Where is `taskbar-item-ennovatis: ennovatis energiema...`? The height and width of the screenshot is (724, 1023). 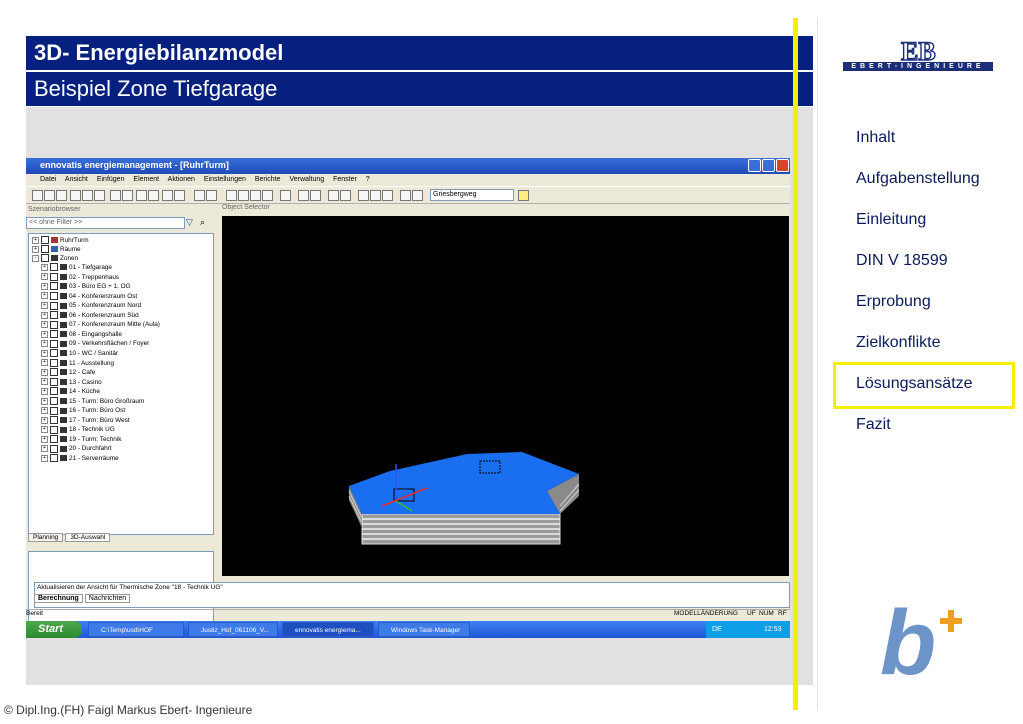
taskbar-item-ennovatis: ennovatis energiema... is located at coordinates (328, 629).